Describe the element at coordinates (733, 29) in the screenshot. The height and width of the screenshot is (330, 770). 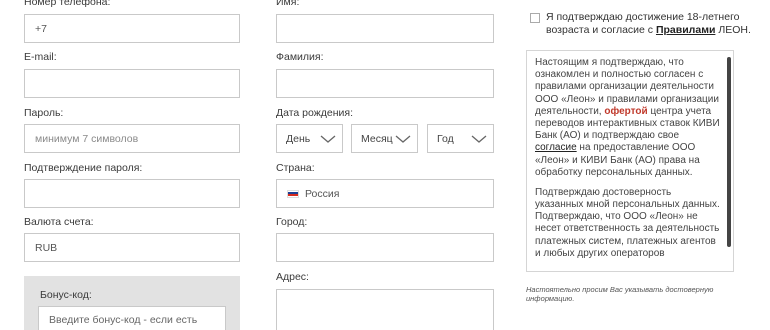
I see `consent-line-2-suffix: ЛЕОН.` at that location.